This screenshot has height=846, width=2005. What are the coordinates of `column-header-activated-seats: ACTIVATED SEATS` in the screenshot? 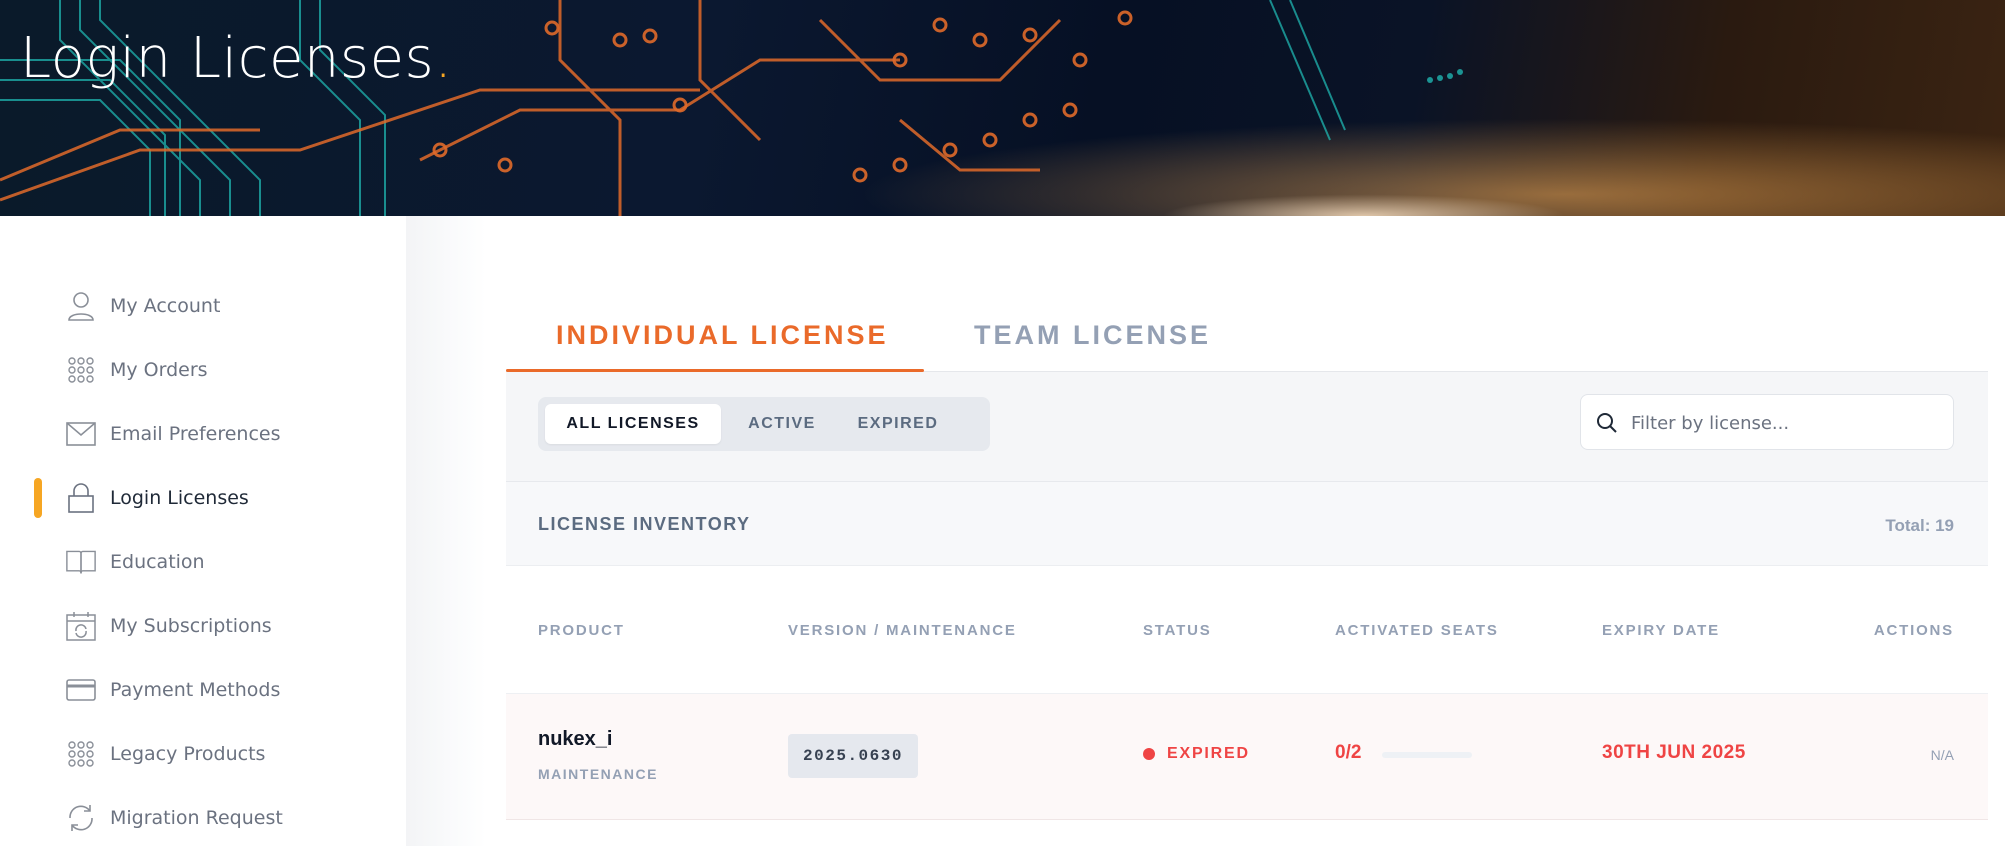 It's located at (1417, 630).